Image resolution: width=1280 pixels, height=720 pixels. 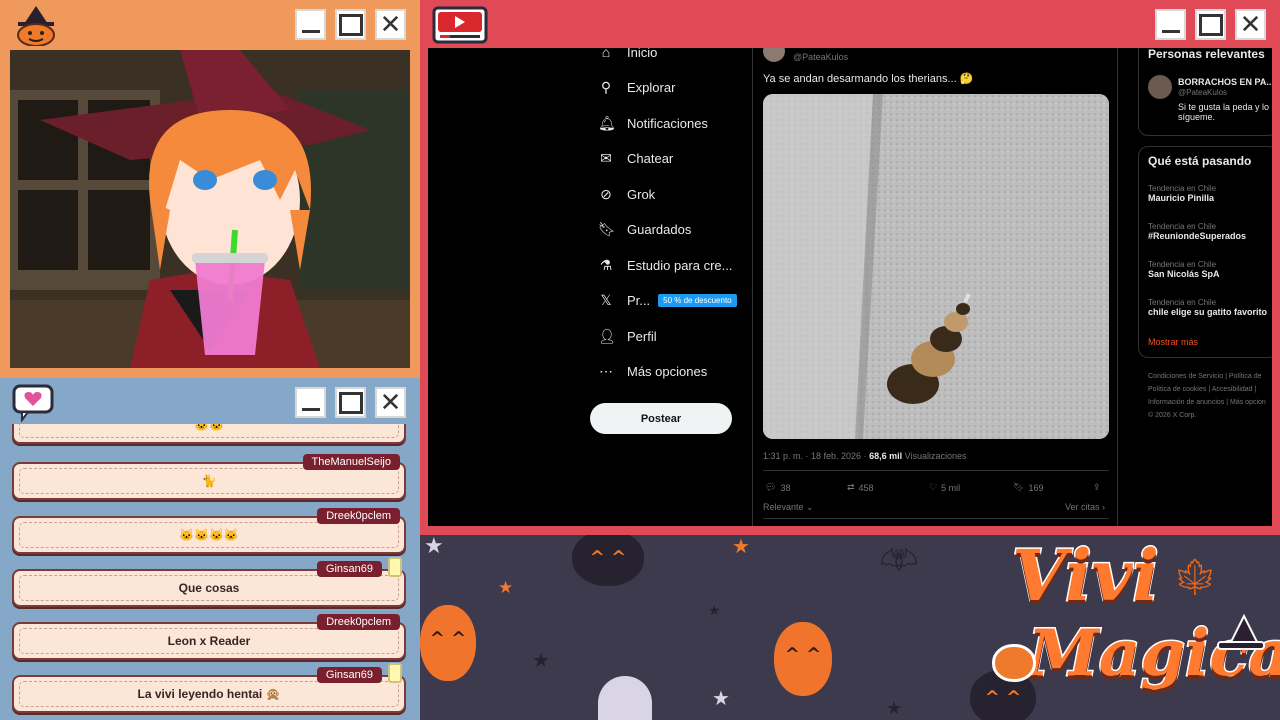 What do you see at coordinates (1019, 487) in the screenshot?
I see `bookmark-icon: 🔖︎` at bounding box center [1019, 487].